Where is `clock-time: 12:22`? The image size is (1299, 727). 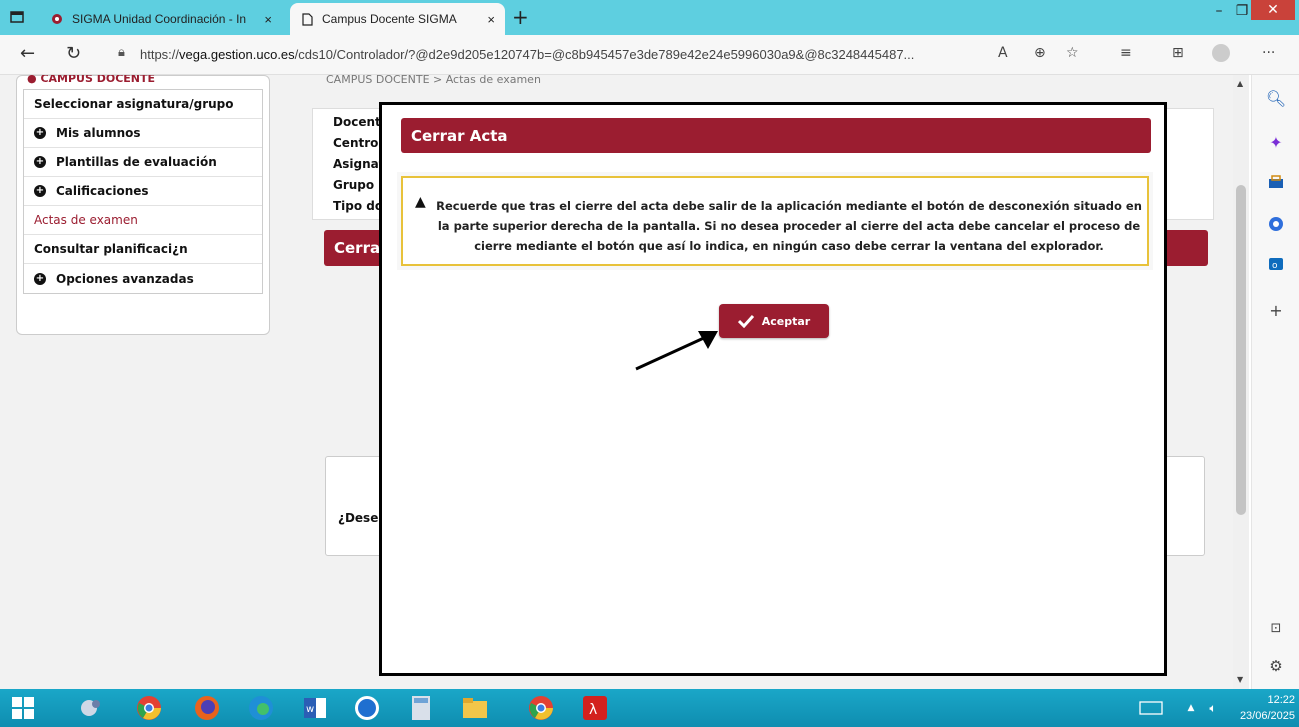
clock-time: 12:22 is located at coordinates (1281, 700).